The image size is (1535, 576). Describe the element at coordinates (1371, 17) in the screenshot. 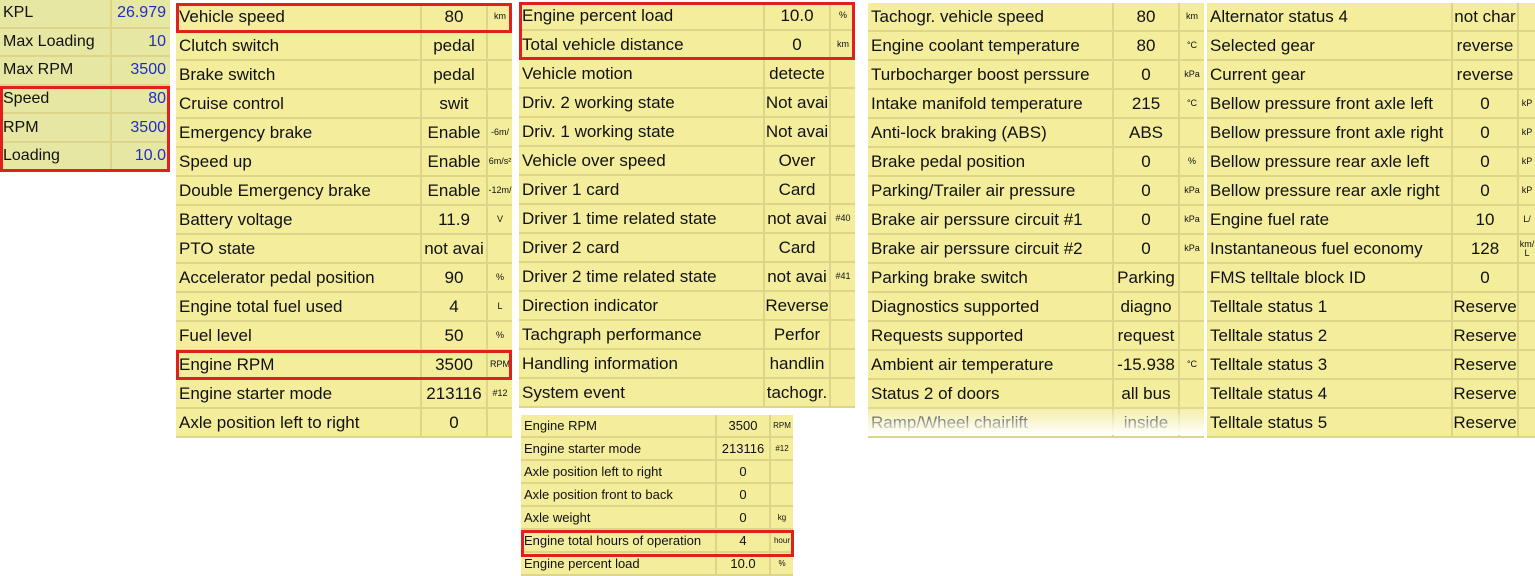

I see `table-row: Alternator status 4 not char` at that location.